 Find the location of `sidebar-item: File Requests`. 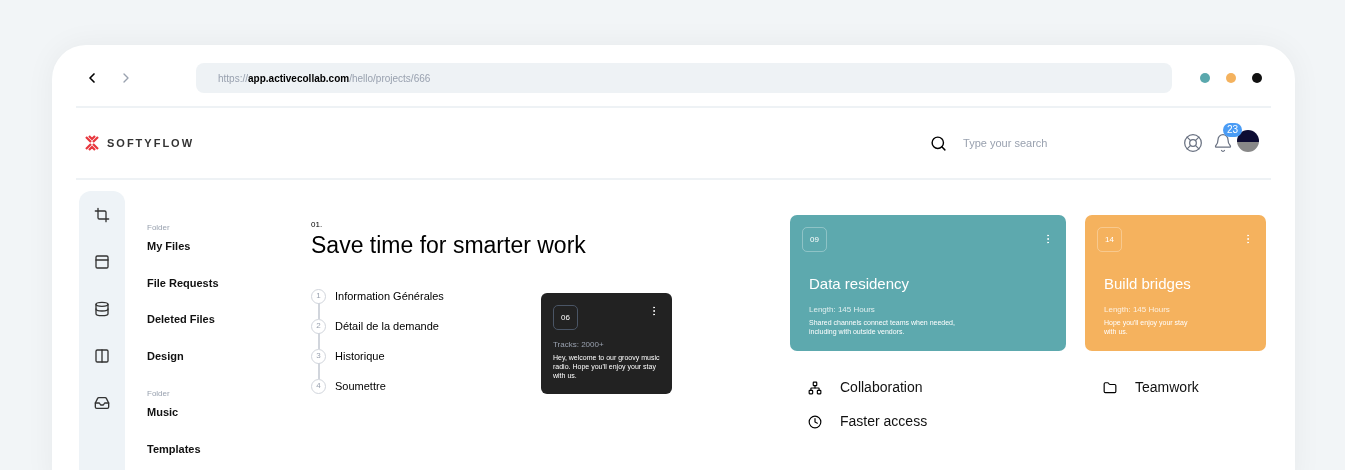

sidebar-item: File Requests is located at coordinates (229, 282).